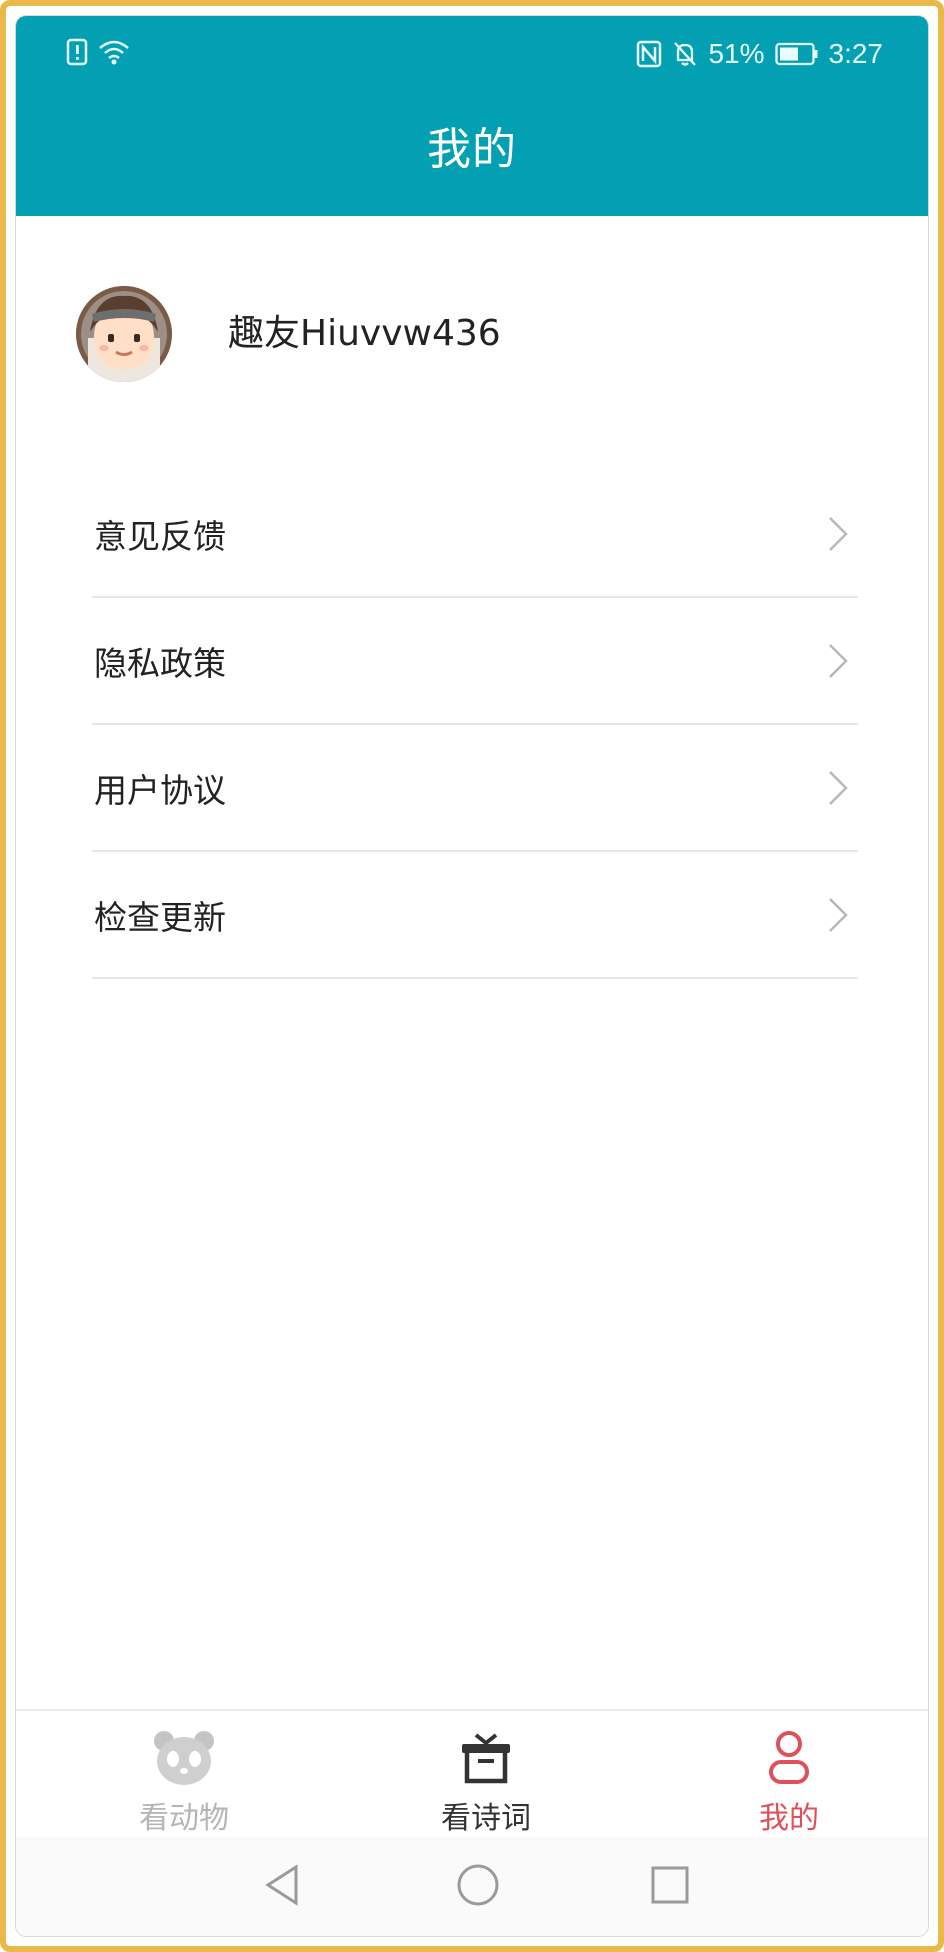 This screenshot has height=1952, width=944. What do you see at coordinates (795, 54) in the screenshot?
I see `battery-icon` at bounding box center [795, 54].